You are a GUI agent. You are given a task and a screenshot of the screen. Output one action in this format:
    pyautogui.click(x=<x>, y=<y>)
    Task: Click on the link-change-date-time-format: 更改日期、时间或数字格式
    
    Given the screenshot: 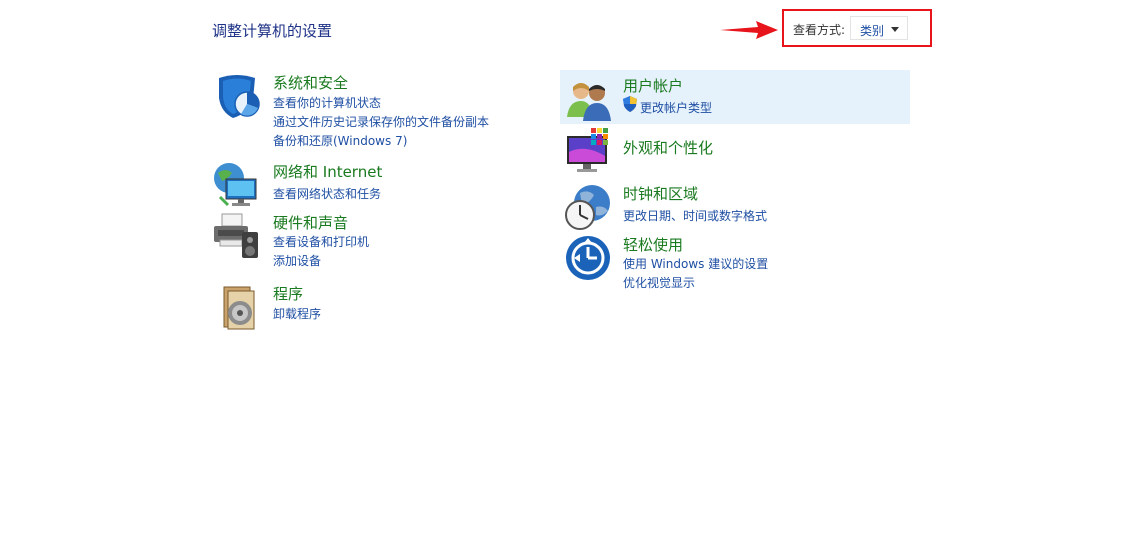 What is the action you would take?
    pyautogui.click(x=695, y=215)
    